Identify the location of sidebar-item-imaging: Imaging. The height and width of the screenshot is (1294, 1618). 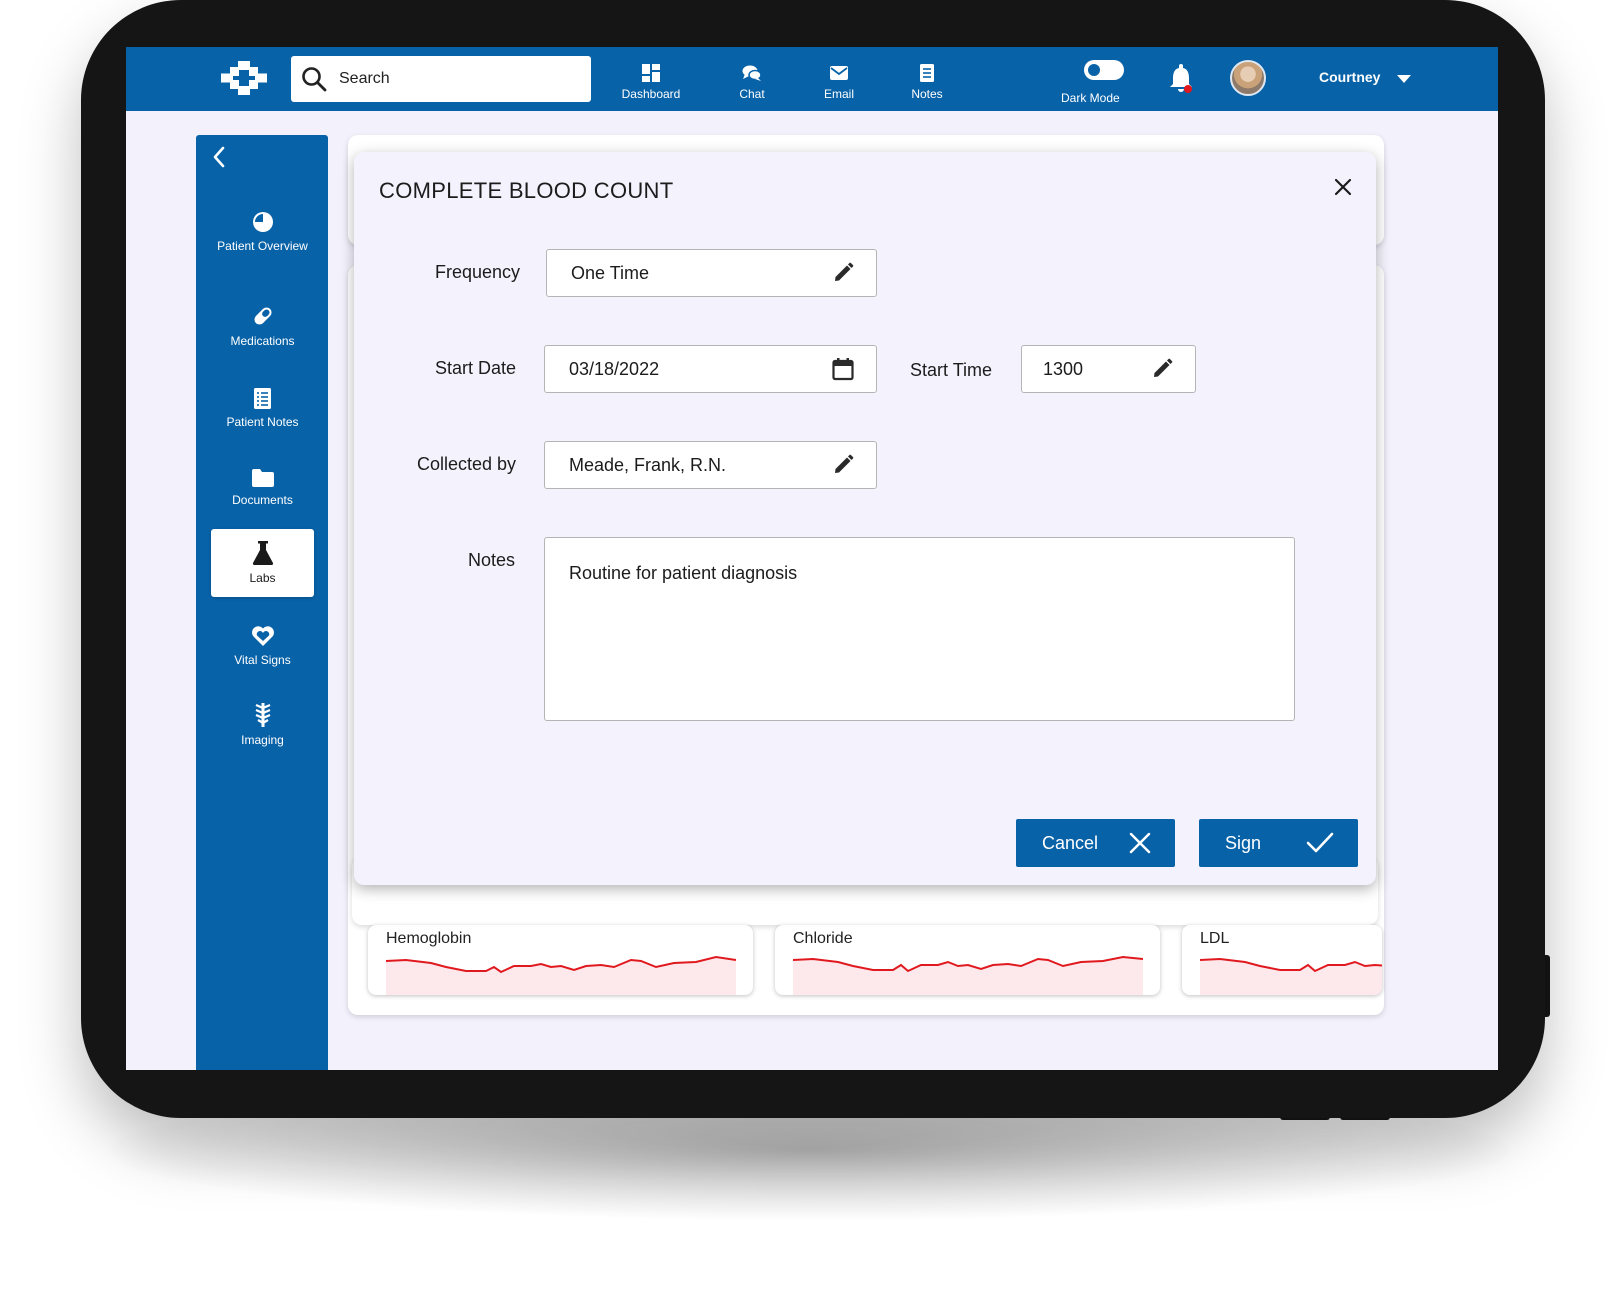
(262, 725).